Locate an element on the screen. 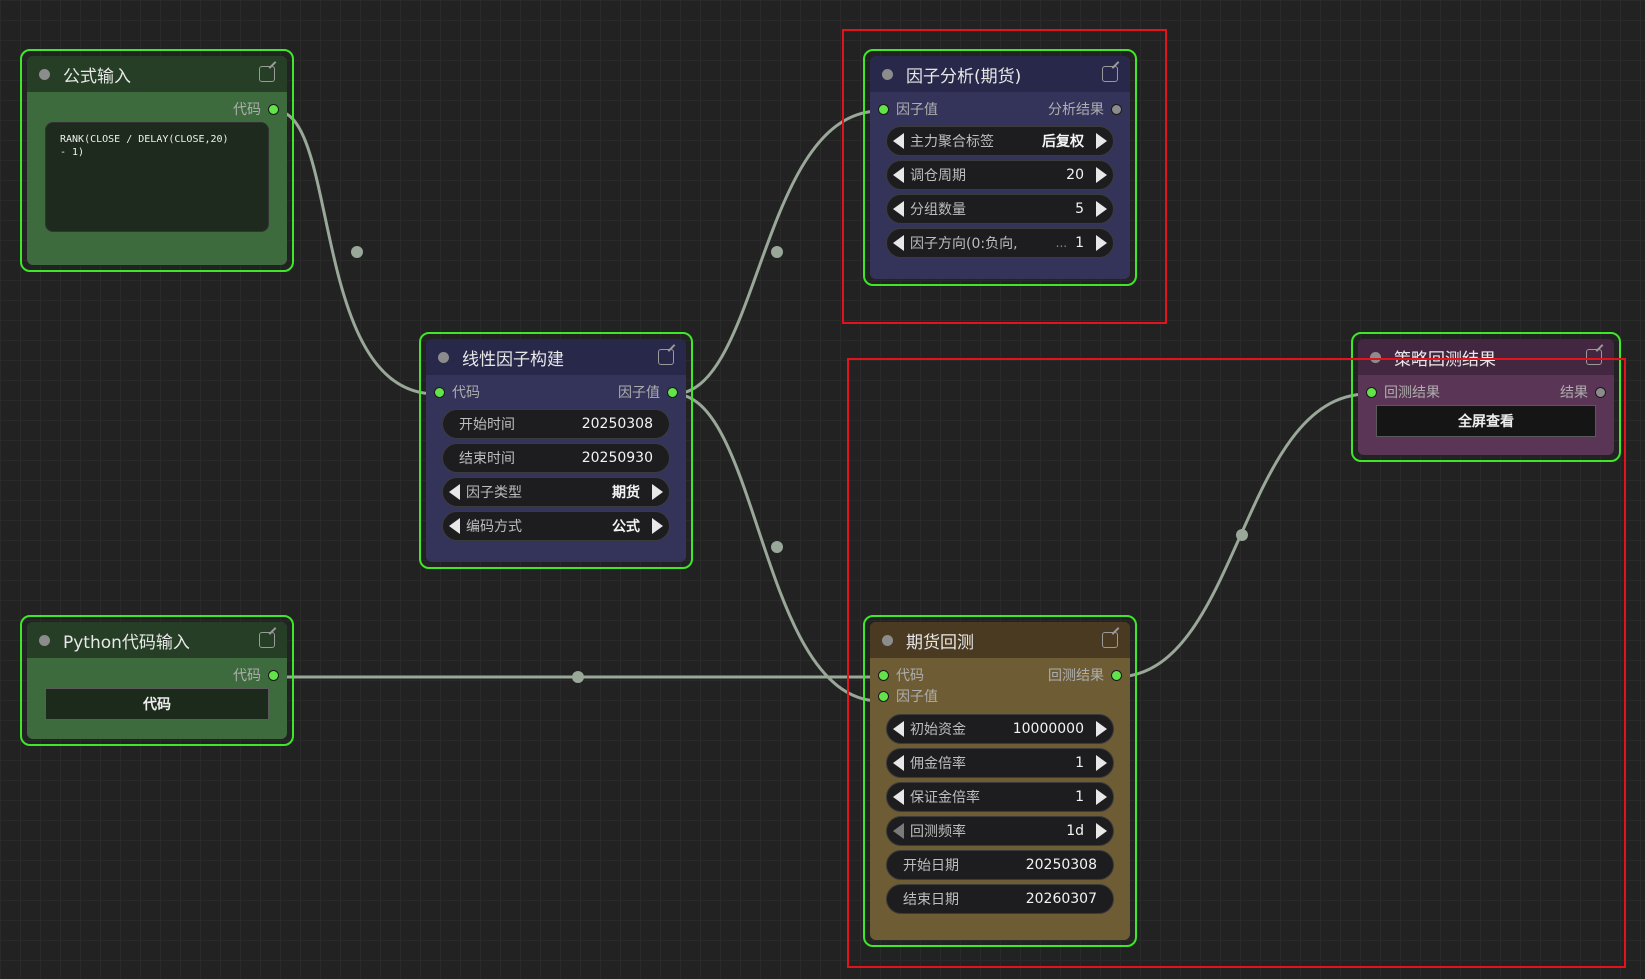 The width and height of the screenshot is (1645, 979). field-value: 20250308 is located at coordinates (1061, 865).